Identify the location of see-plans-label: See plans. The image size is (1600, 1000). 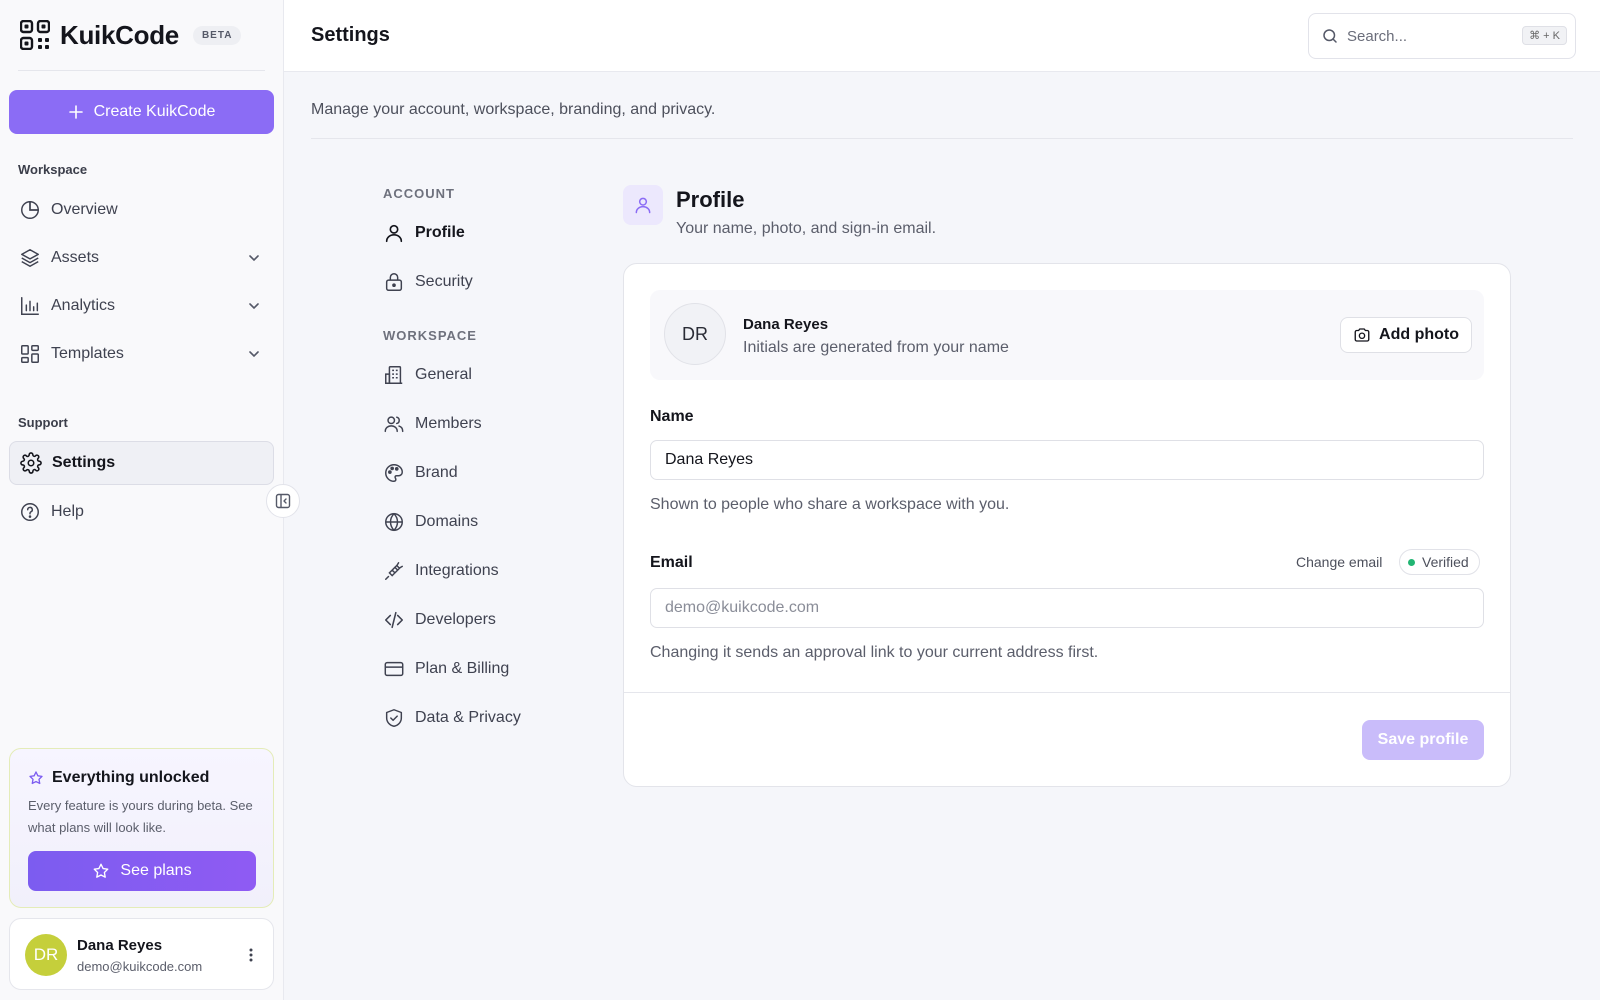
(156, 870).